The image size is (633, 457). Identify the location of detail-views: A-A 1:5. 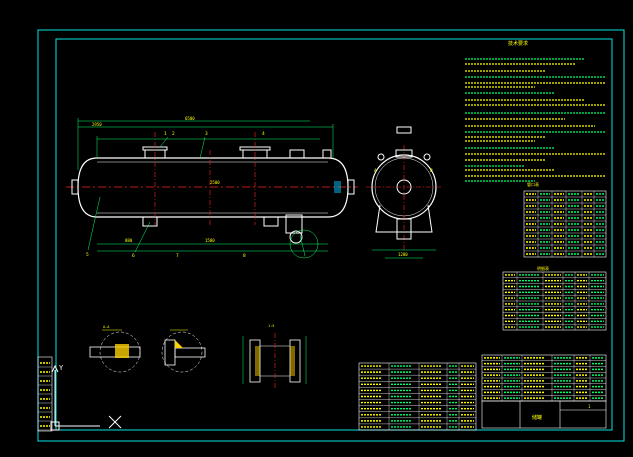
(198, 356).